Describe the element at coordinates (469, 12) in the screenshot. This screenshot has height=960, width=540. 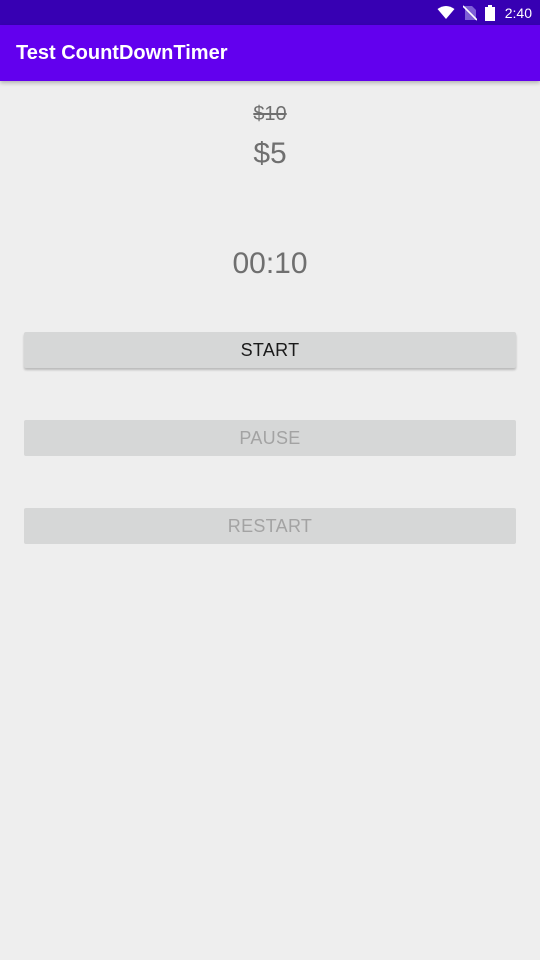
I see `no-sim-icon` at that location.